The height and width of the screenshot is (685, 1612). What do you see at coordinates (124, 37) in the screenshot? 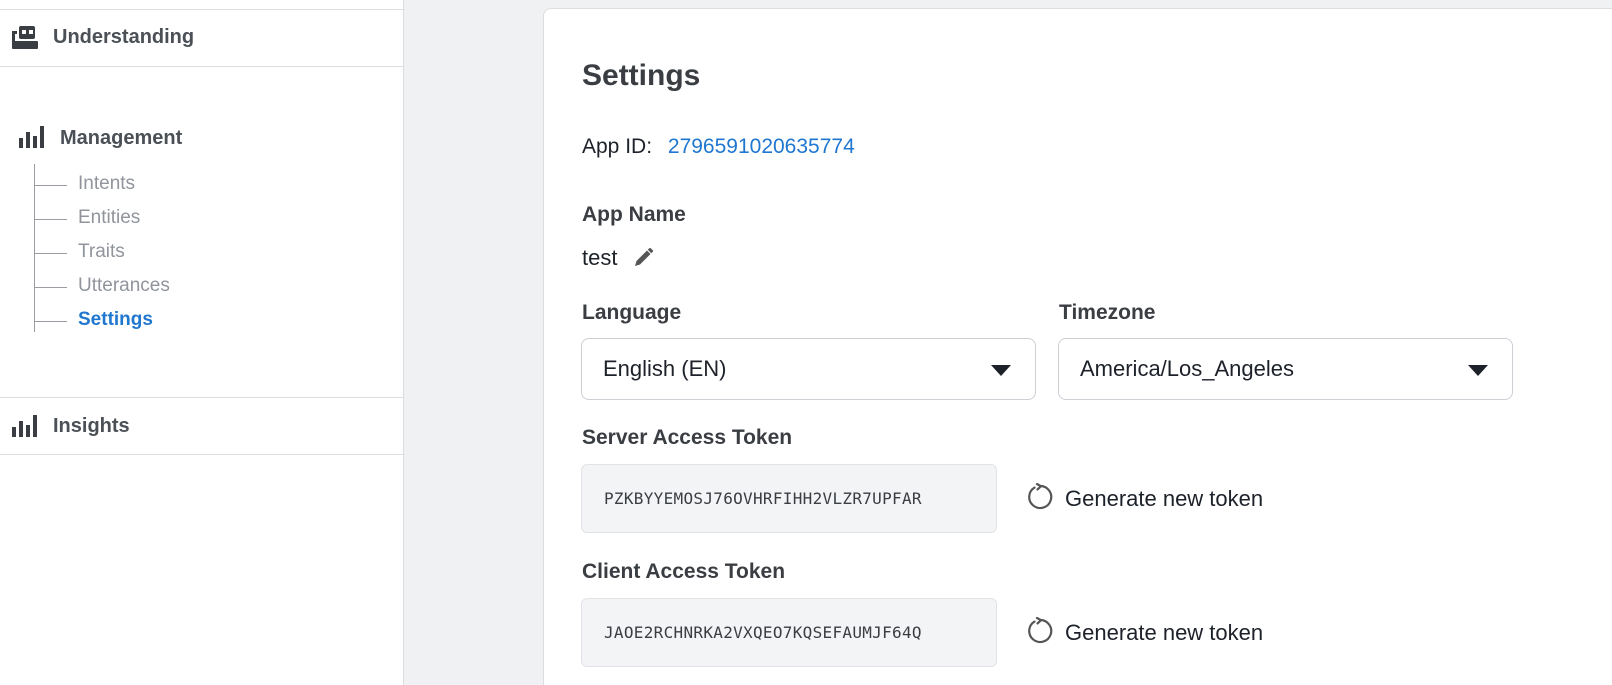
I see `sidebar-item-label: Understanding` at bounding box center [124, 37].